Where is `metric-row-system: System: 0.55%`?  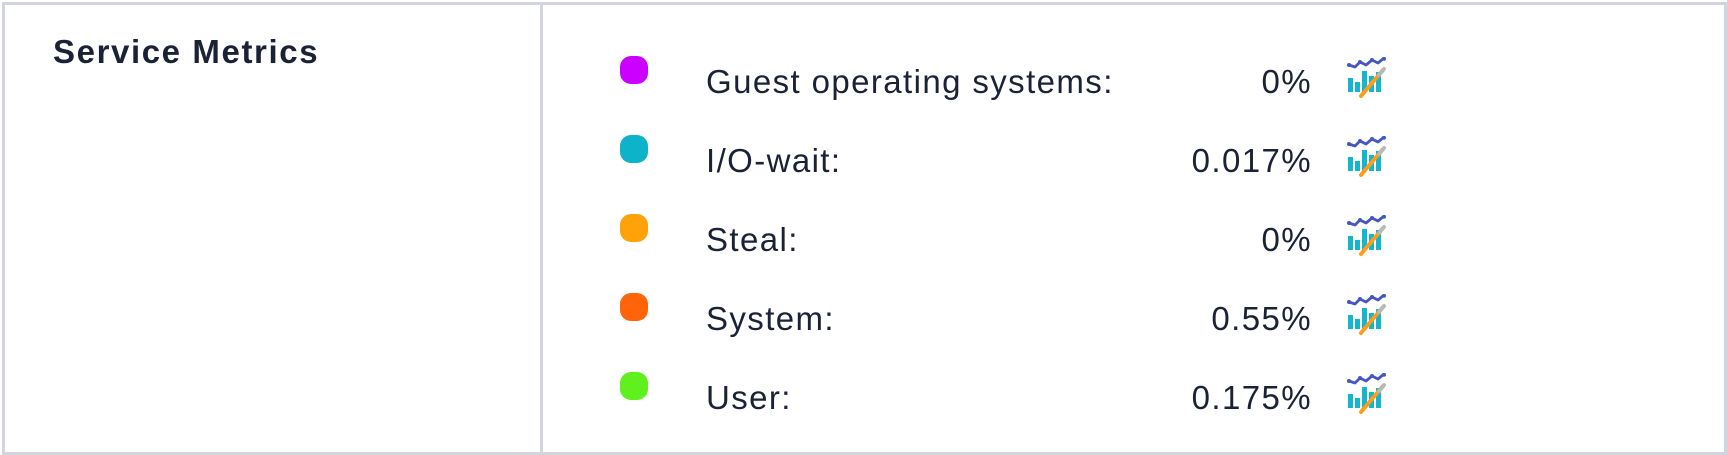
metric-row-system: System: 0.55% is located at coordinates (1133, 327).